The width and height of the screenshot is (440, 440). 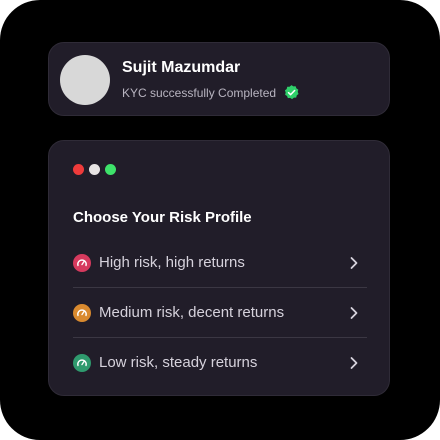 I want to click on red-dot, so click(x=78, y=169).